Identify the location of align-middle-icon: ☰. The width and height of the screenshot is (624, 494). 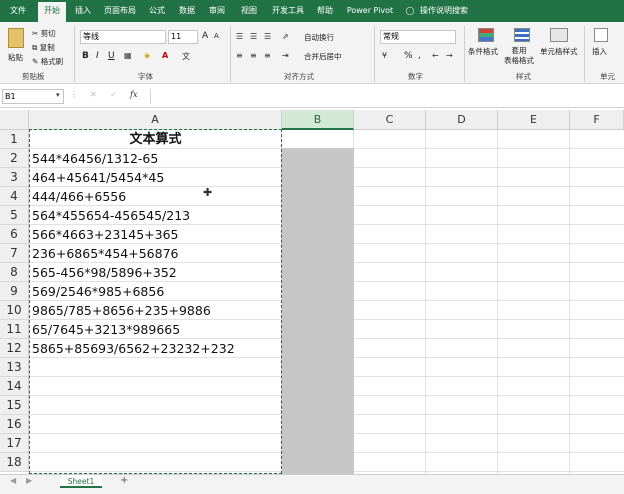
(253, 36).